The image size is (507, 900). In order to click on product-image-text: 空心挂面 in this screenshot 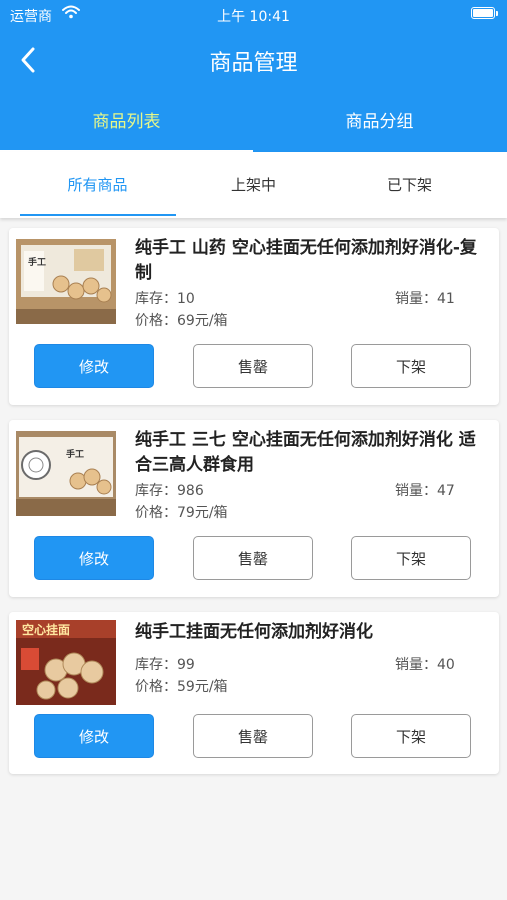, I will do `click(46, 629)`.